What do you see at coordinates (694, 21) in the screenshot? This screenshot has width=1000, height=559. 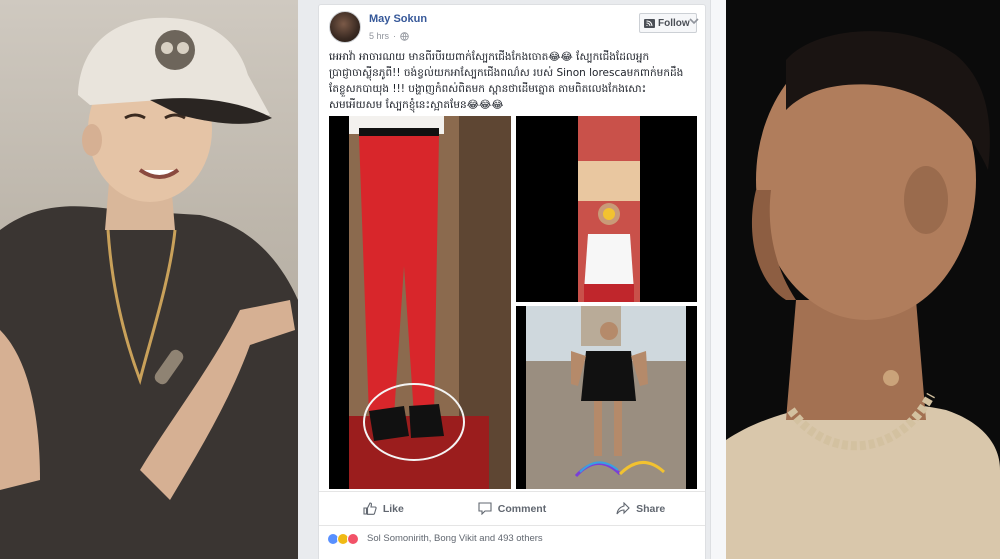 I see `post-options-chevron-icon` at bounding box center [694, 21].